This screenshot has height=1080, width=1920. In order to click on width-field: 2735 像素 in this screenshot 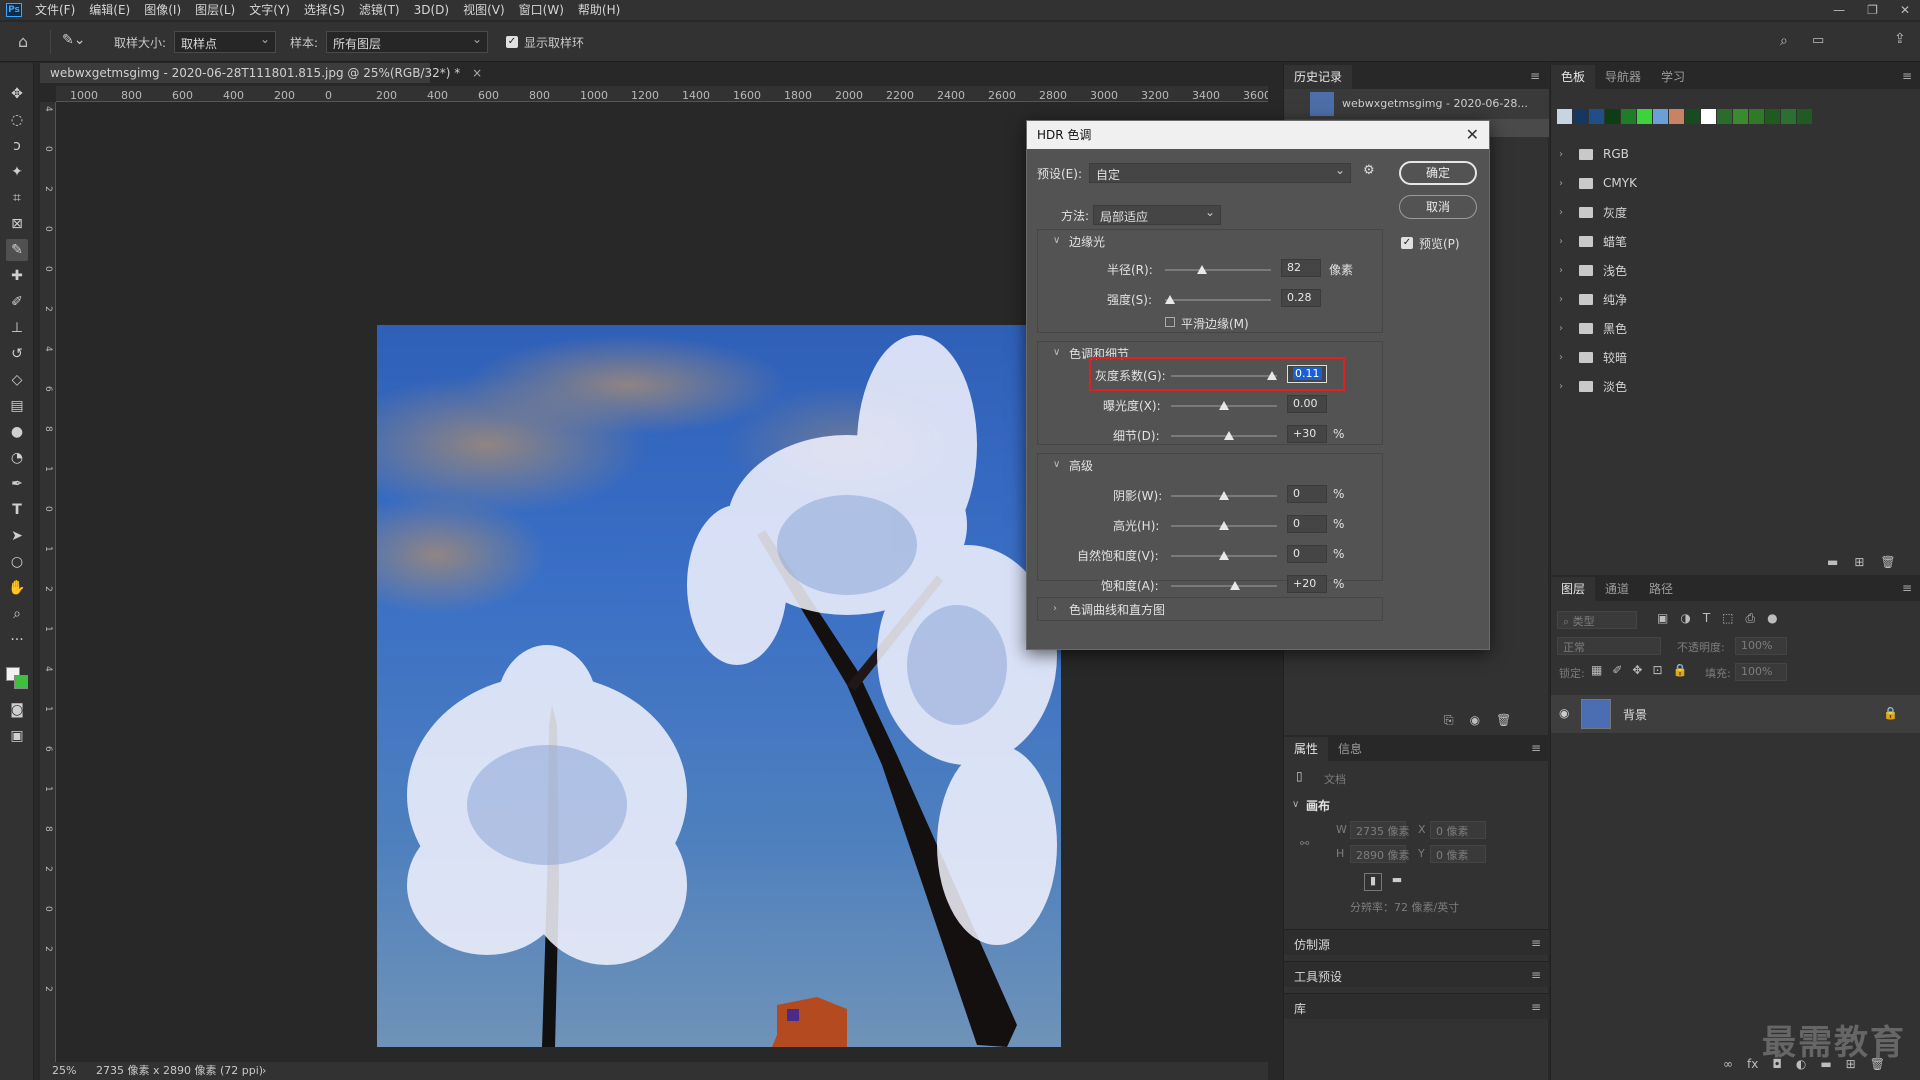, I will do `click(1380, 830)`.